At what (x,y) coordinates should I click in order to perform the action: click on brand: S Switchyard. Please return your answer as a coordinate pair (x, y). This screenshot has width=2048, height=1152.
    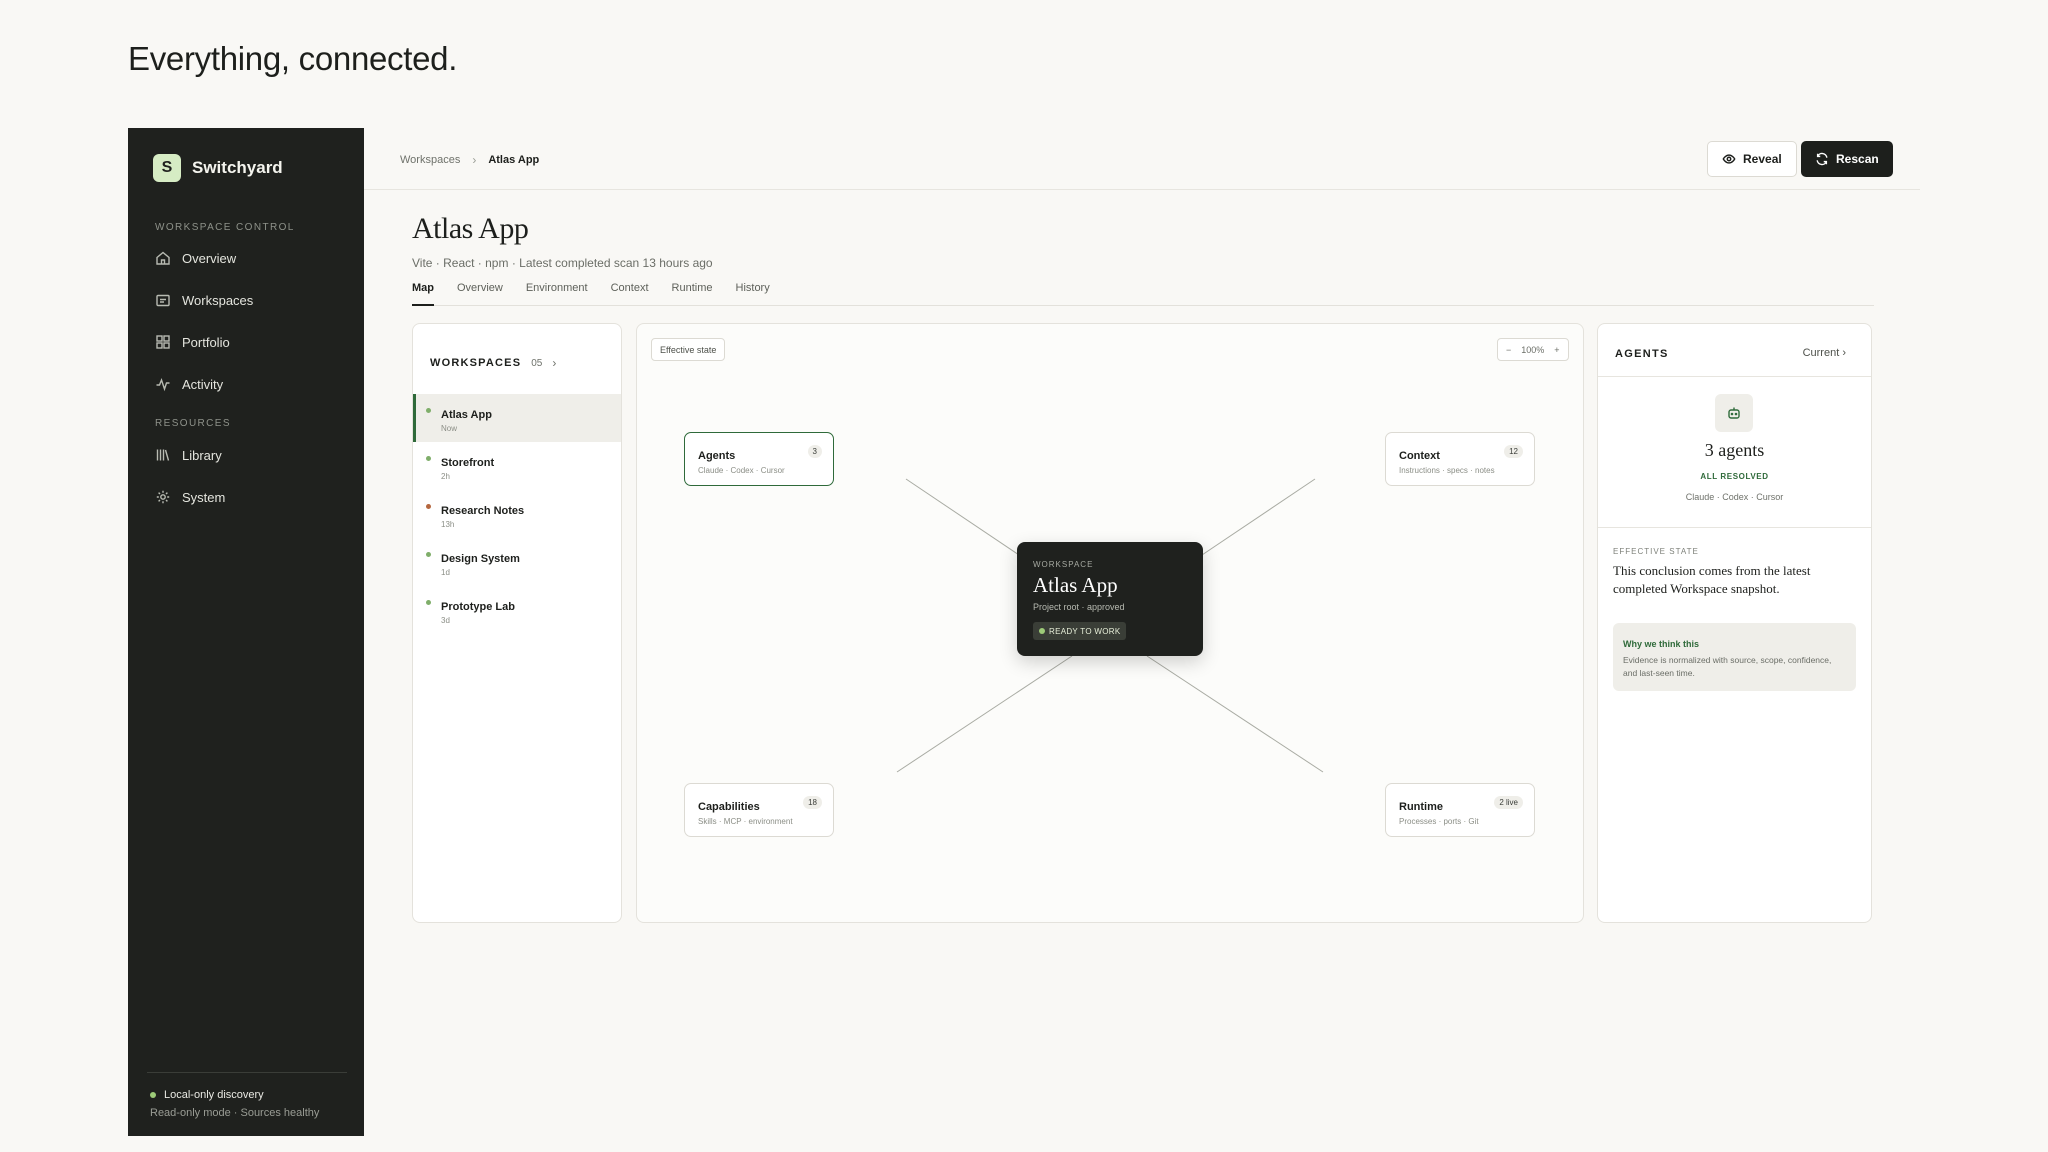
    Looking at the image, I should click on (218, 168).